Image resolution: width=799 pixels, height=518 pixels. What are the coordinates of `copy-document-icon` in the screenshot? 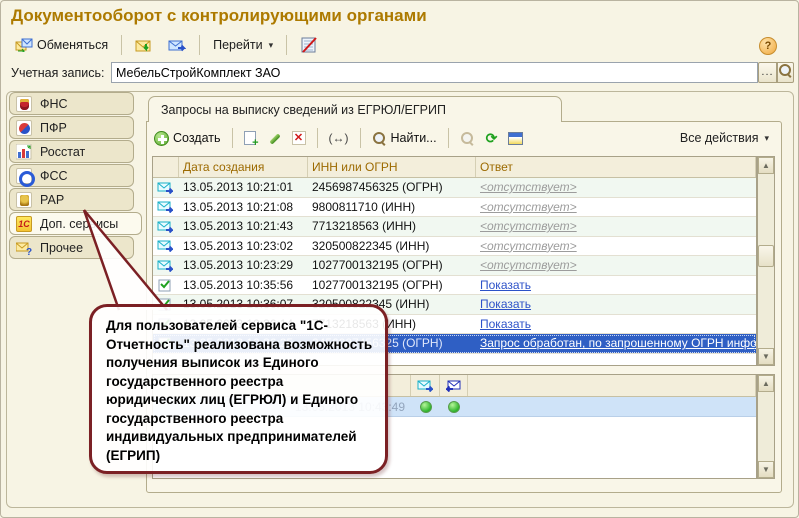 It's located at (251, 140).